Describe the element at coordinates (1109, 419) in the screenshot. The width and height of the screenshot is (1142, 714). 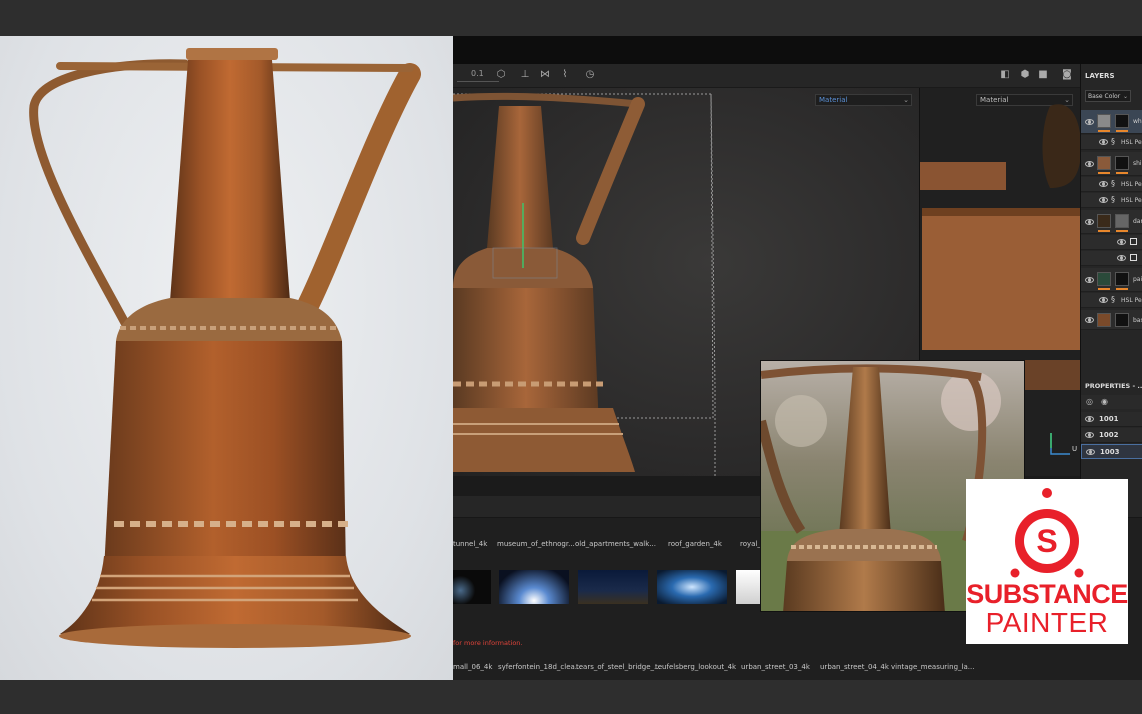
I see `uv-tile-label: 1001` at that location.